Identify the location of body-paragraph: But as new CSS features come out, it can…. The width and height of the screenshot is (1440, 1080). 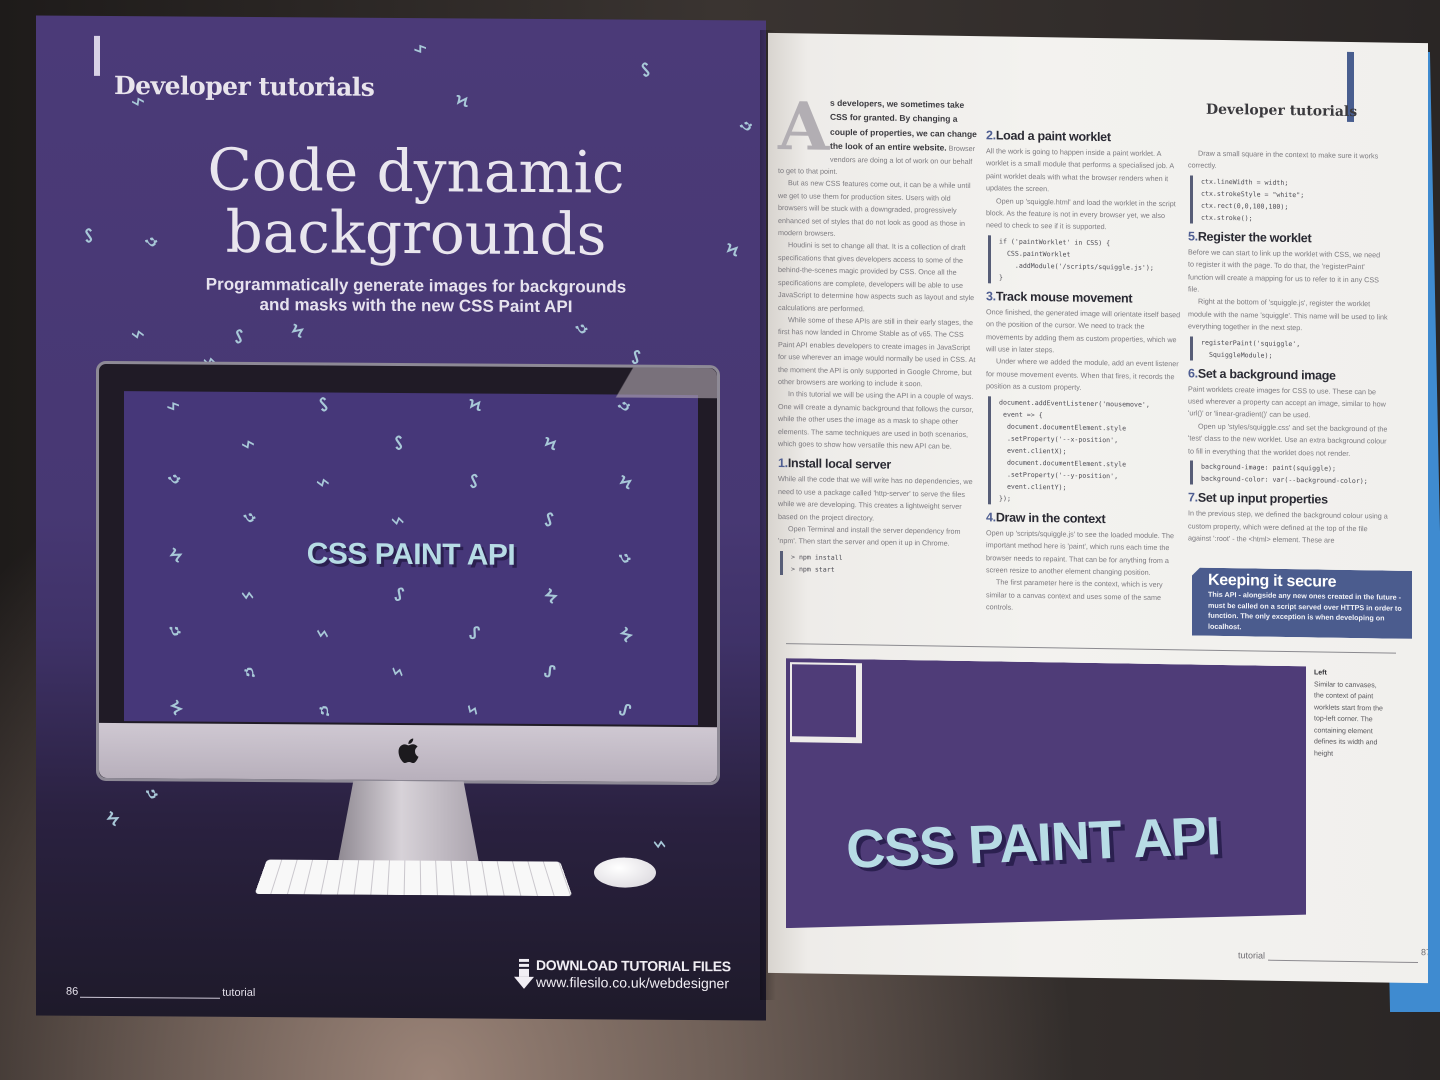
(874, 208).